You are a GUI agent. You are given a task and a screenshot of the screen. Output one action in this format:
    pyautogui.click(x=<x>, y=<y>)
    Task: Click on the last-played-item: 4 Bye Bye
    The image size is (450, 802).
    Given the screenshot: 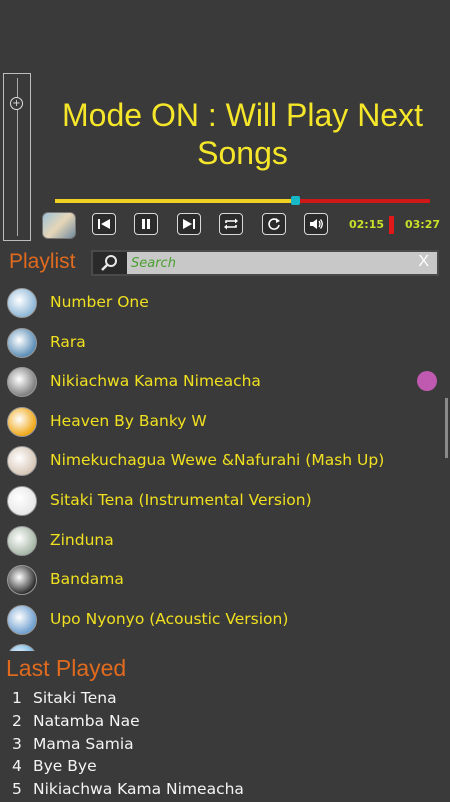 What is the action you would take?
    pyautogui.click(x=225, y=767)
    